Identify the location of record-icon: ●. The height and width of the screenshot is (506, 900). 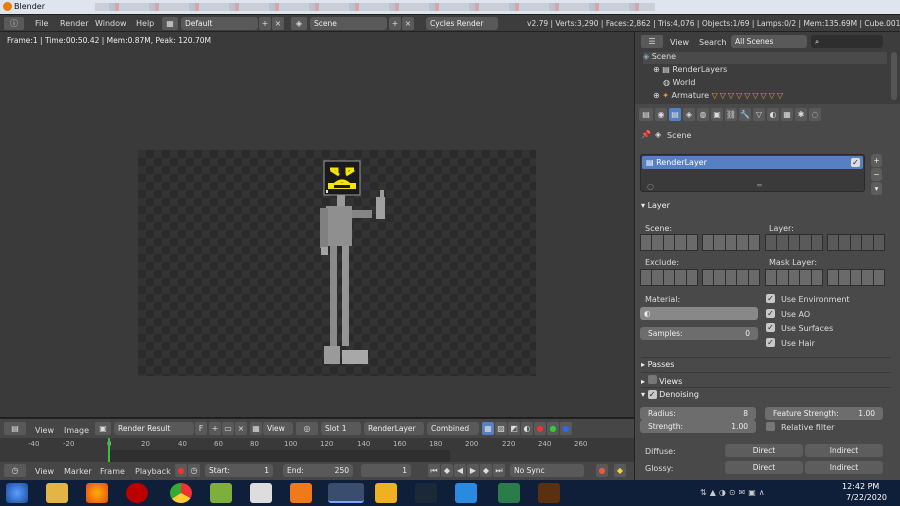
(181, 470).